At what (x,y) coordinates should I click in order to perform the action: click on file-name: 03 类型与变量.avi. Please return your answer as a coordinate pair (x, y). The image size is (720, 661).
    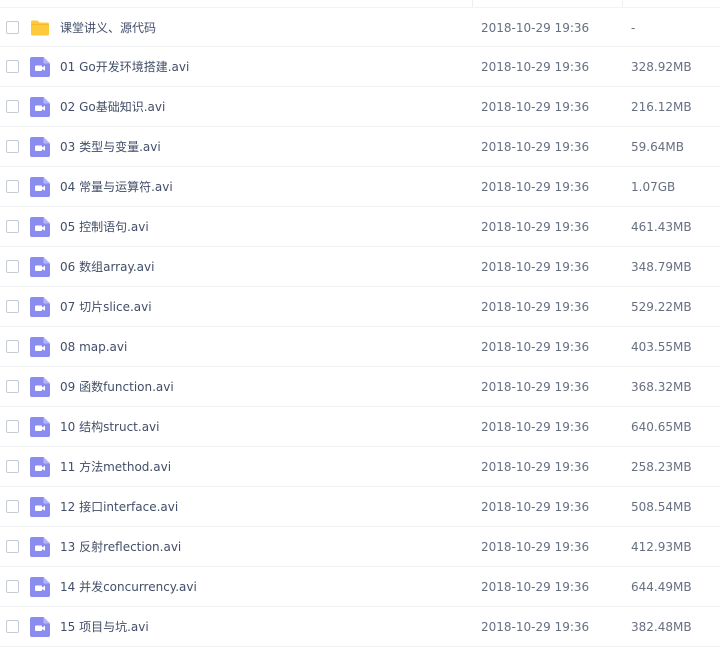
    Looking at the image, I should click on (110, 147).